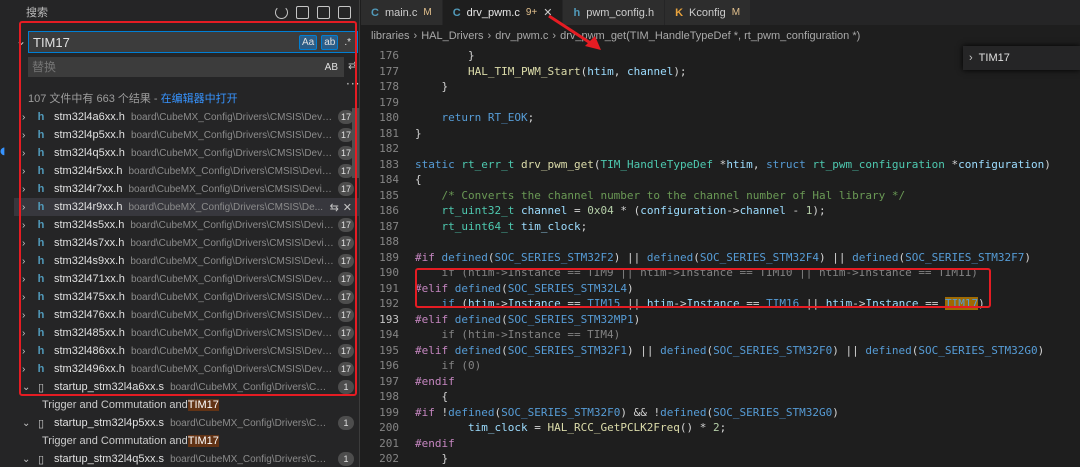 The image size is (1080, 467). What do you see at coordinates (720, 382) in the screenshot?
I see `code-line: 197 #endif` at bounding box center [720, 382].